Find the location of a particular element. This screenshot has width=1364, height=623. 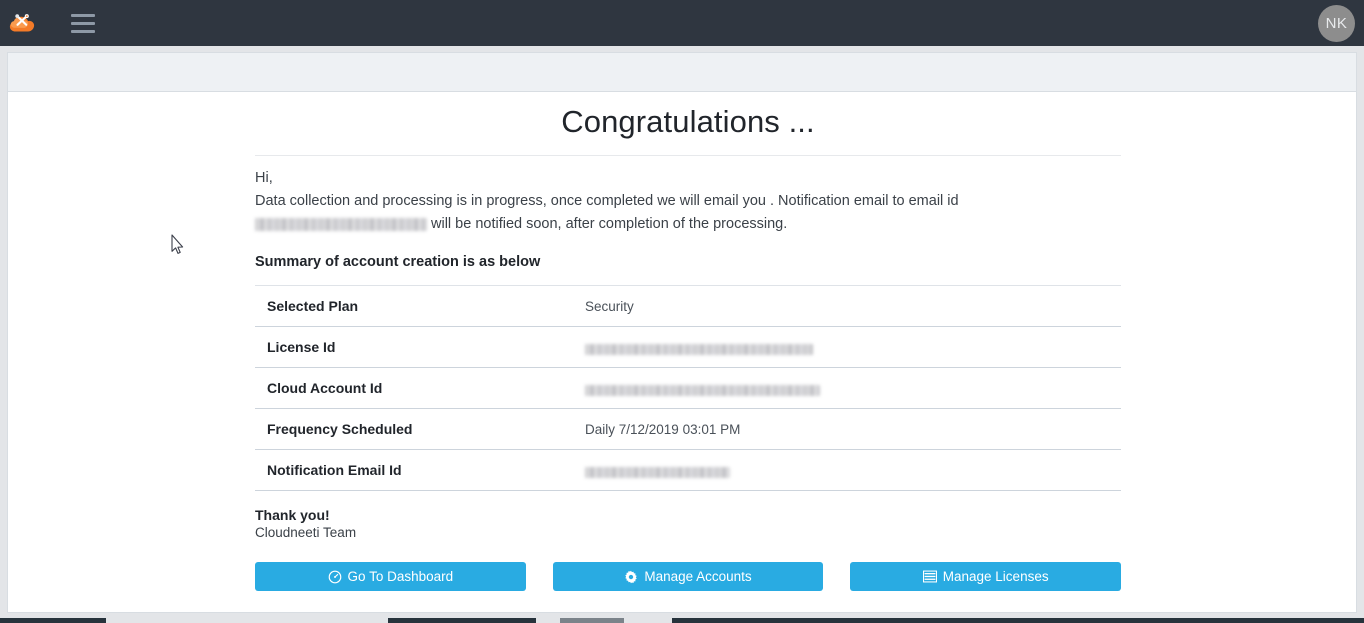

table-row: Cloud Account Id is located at coordinates (688, 388).